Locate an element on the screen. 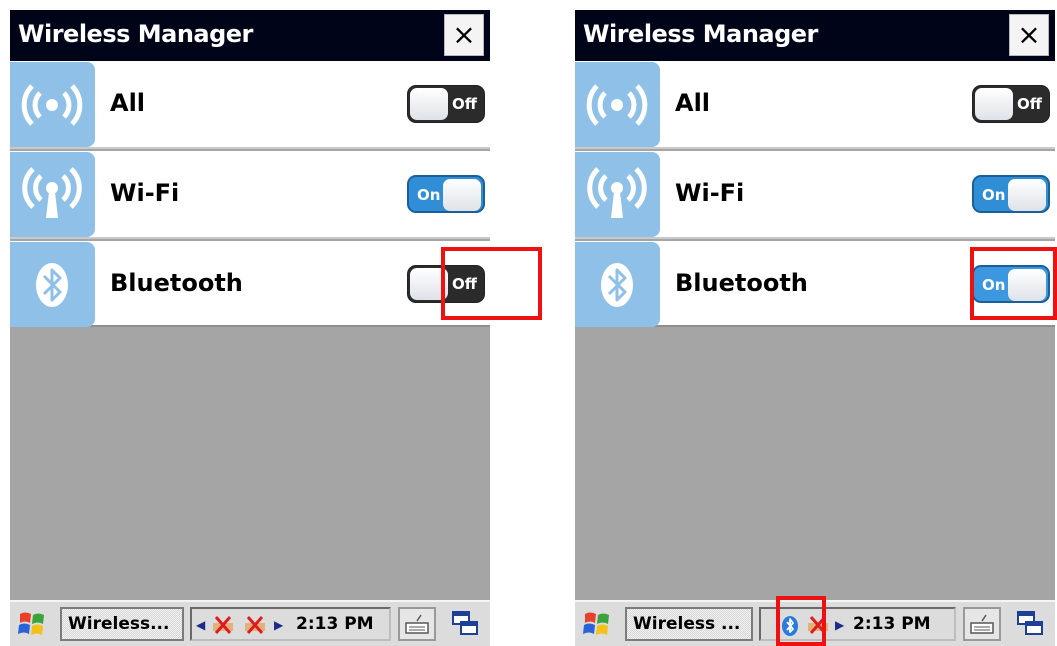 This screenshot has width=1057, height=646. wireless-row-bluetooth: Bluetooth Off is located at coordinates (250, 284).